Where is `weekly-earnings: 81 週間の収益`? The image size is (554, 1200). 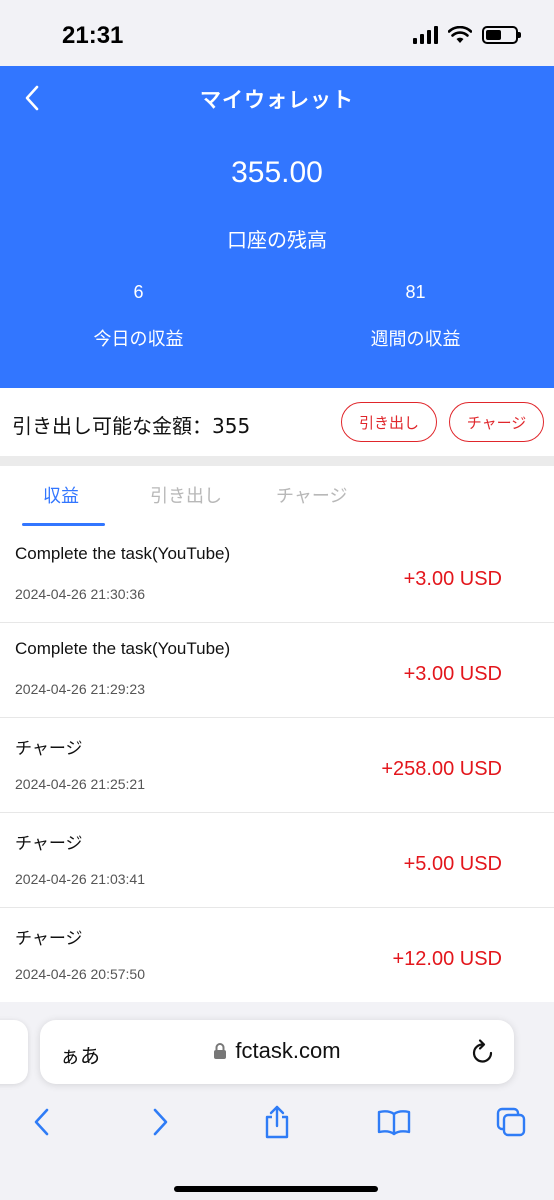 weekly-earnings: 81 週間の収益 is located at coordinates (415, 316).